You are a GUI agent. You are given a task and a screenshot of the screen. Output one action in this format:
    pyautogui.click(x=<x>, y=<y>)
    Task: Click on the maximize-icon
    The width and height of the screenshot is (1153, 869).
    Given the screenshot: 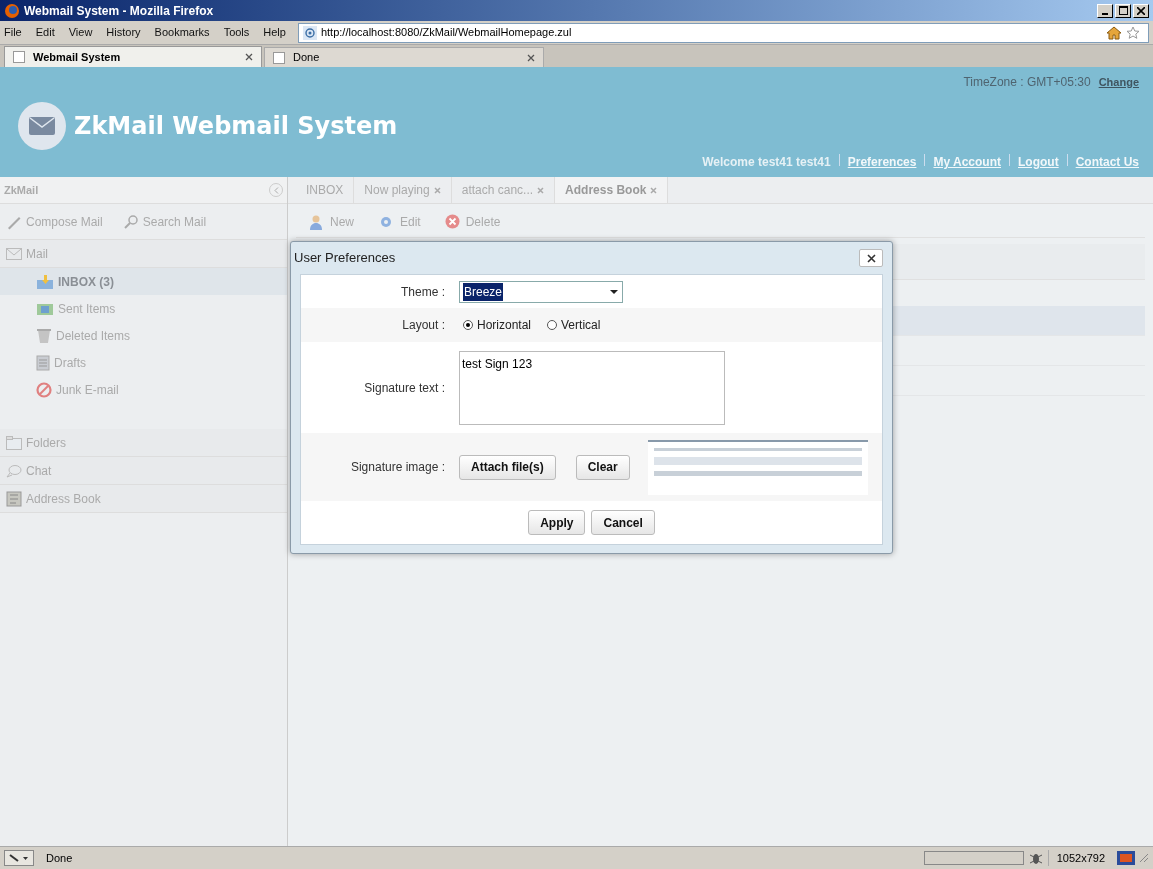 What is the action you would take?
    pyautogui.click(x=1123, y=10)
    